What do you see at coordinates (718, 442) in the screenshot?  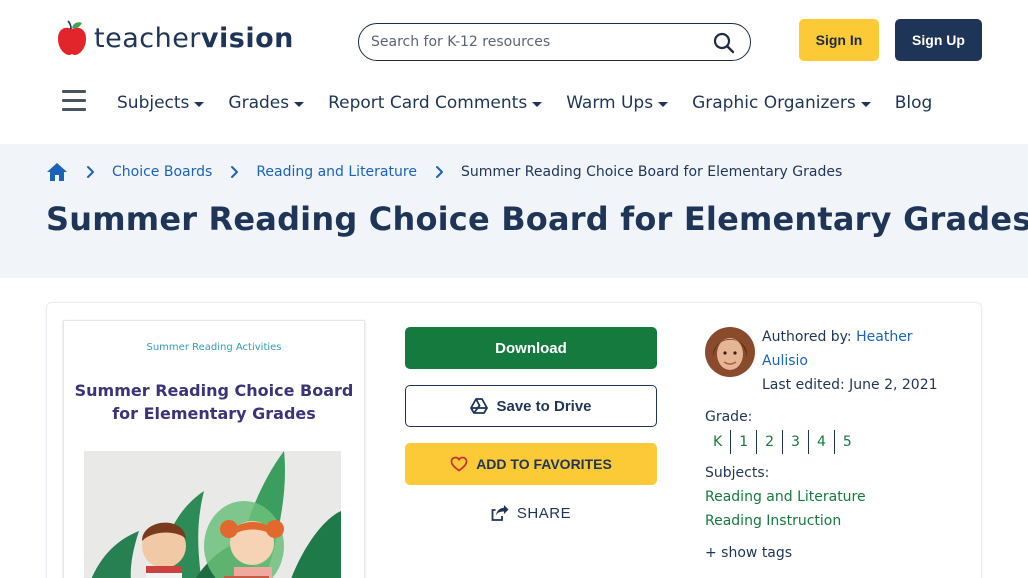 I see `grade-link: K` at bounding box center [718, 442].